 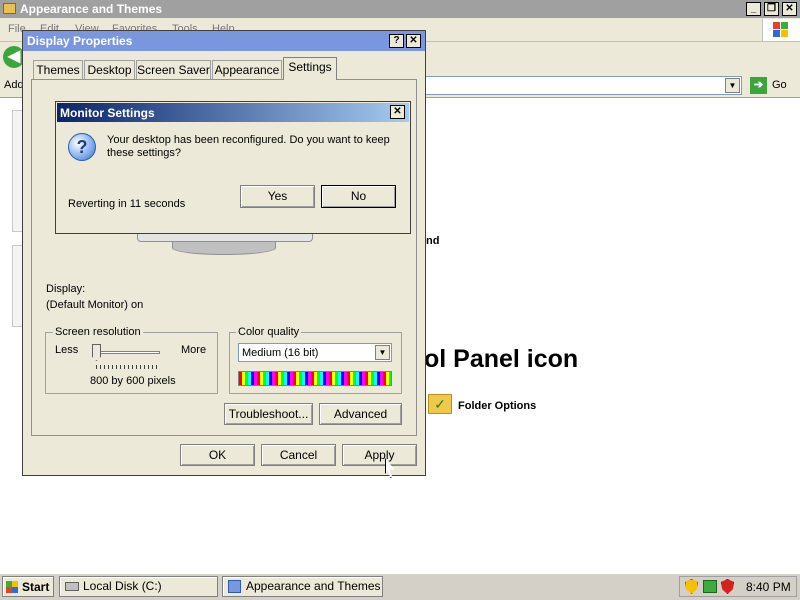 What do you see at coordinates (269, 332) in the screenshot?
I see `color-quality-title: Color quality` at bounding box center [269, 332].